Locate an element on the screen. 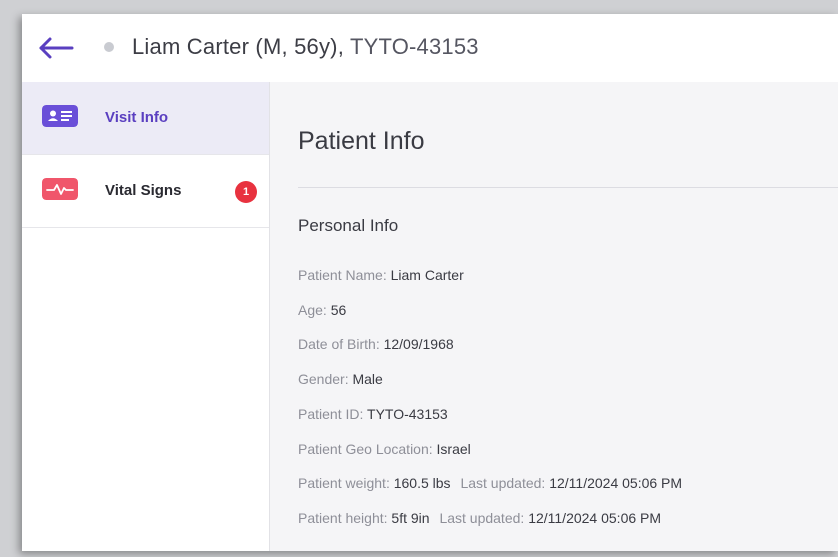  header-bar: Liam Carter (M, 56y), TYTO-43153 is located at coordinates (430, 48).